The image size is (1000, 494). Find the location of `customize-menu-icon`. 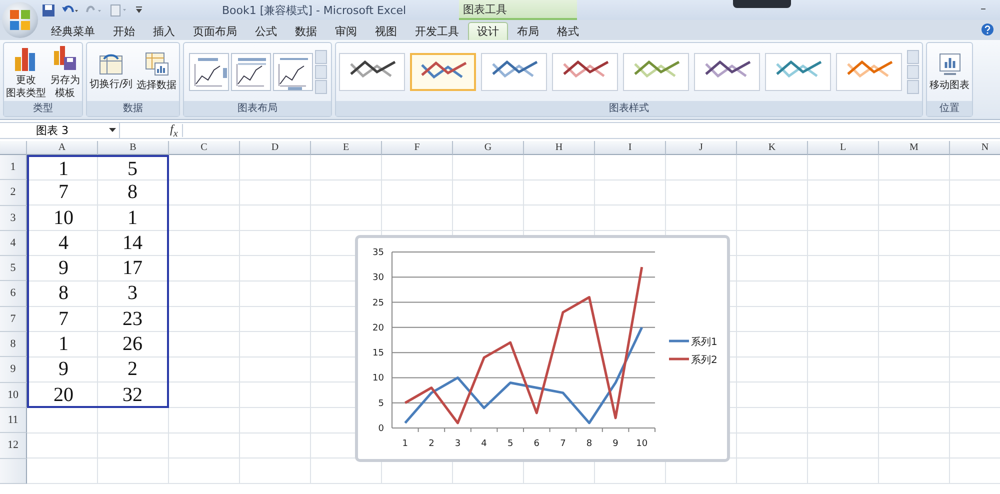

customize-menu-icon is located at coordinates (139, 10).